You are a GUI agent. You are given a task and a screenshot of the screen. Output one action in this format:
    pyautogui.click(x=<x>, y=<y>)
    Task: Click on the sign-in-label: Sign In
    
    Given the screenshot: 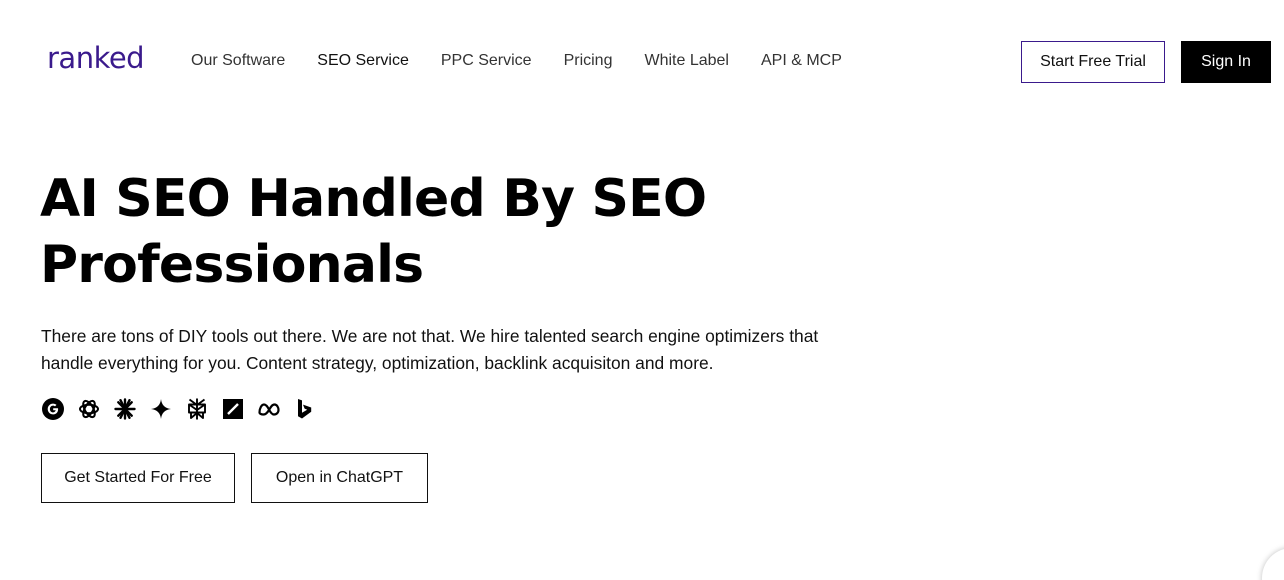 What is the action you would take?
    pyautogui.click(x=1226, y=61)
    